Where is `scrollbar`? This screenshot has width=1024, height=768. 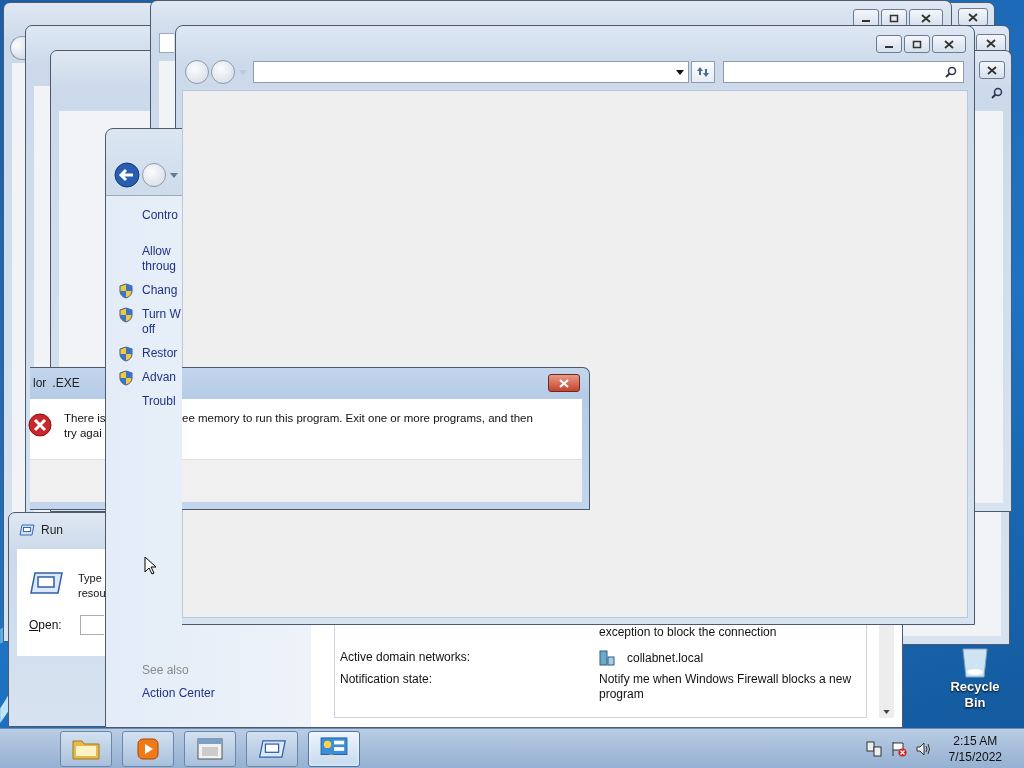
scrollbar is located at coordinates (886, 671).